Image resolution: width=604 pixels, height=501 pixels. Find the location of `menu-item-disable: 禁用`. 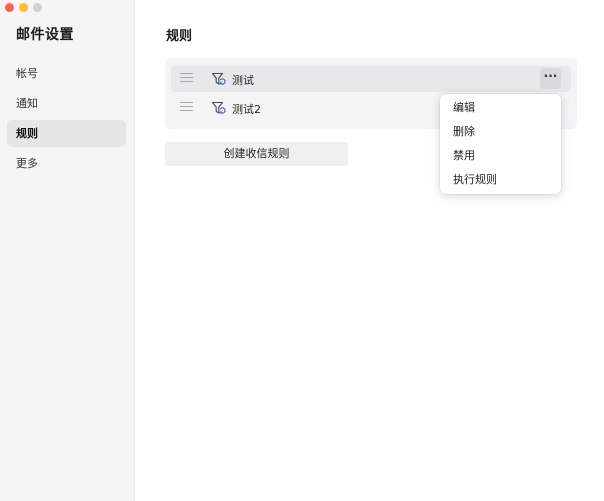

menu-item-disable: 禁用 is located at coordinates (500, 156).